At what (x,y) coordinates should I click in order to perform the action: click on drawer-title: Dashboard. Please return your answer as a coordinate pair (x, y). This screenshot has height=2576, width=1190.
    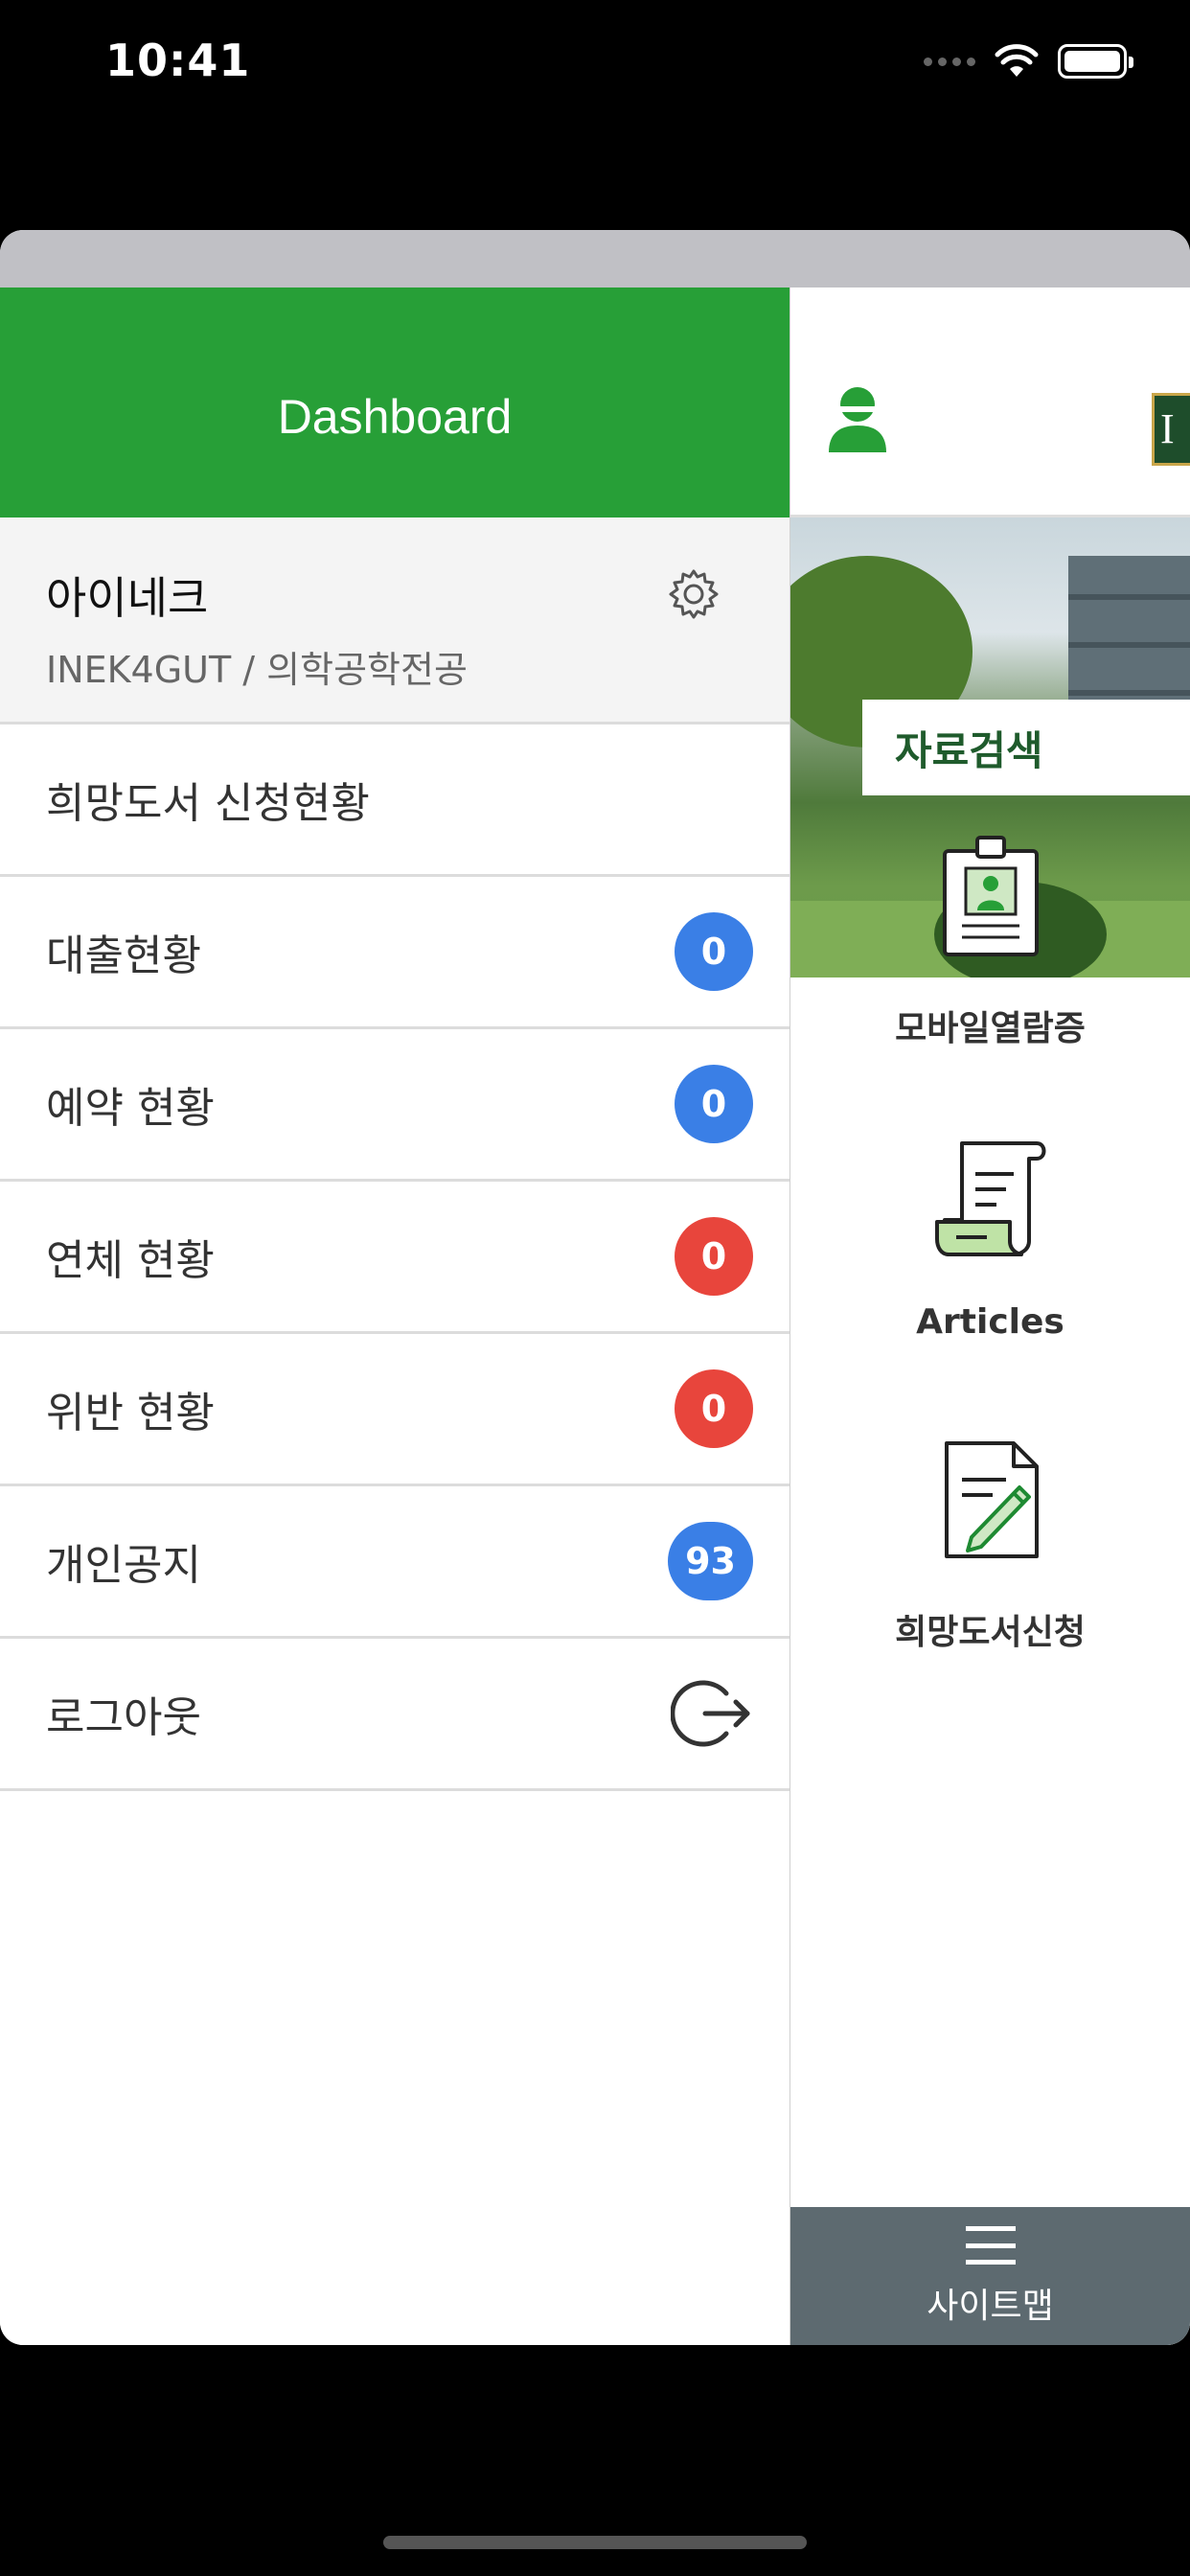
    Looking at the image, I should click on (395, 417).